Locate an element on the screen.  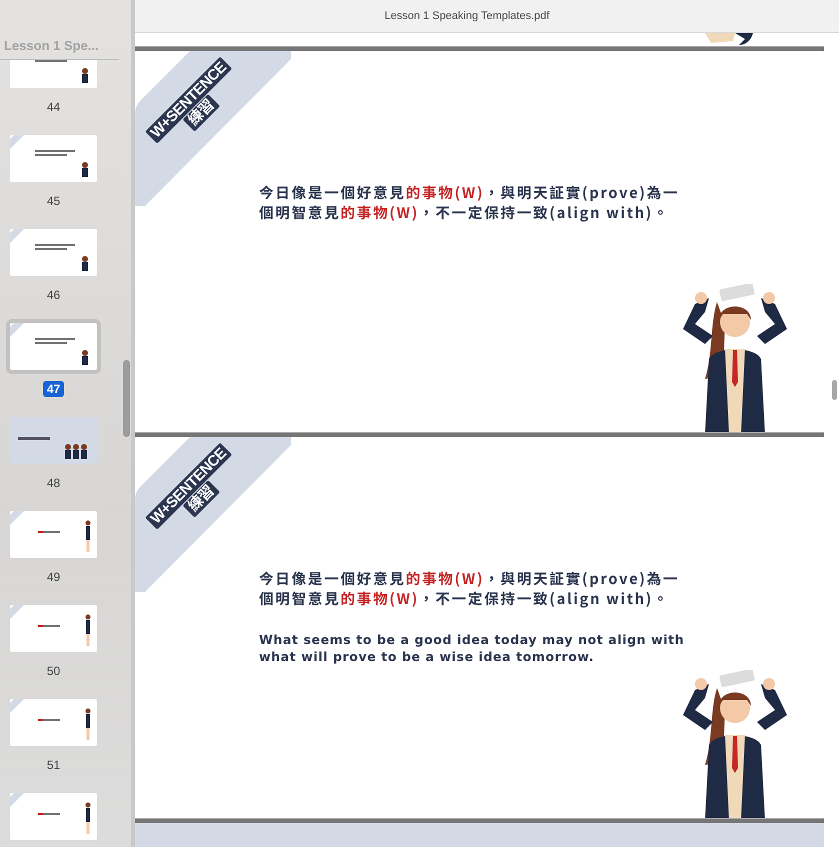
page-number: 46 is located at coordinates (54, 295).